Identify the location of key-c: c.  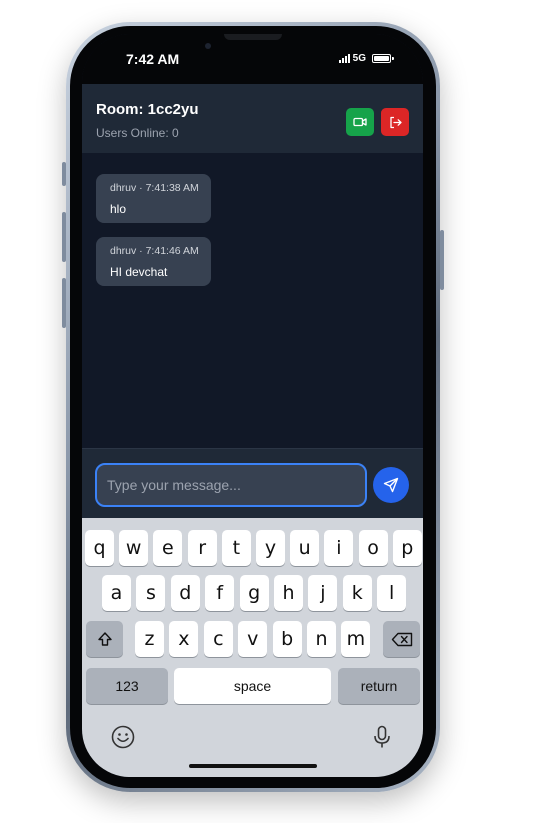
(218, 639).